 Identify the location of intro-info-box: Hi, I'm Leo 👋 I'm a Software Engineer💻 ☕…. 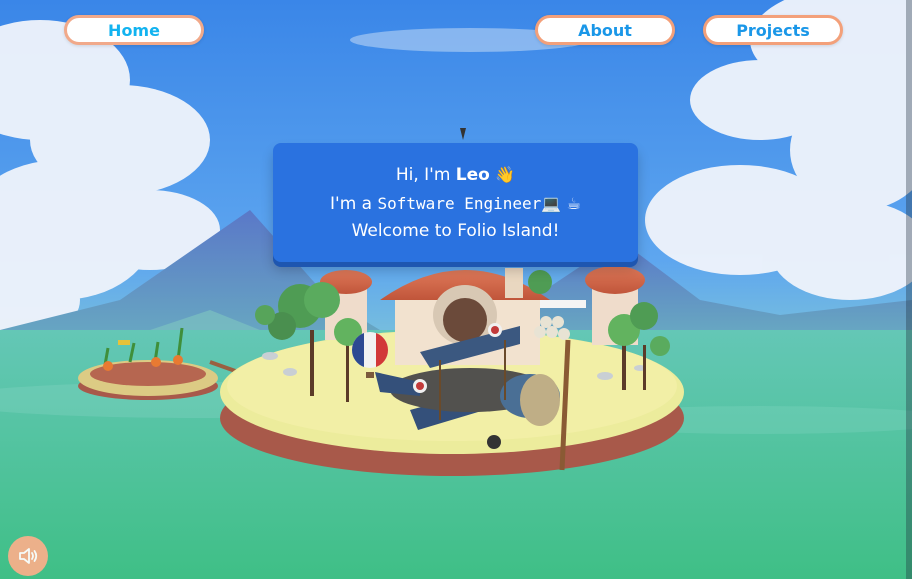
(455, 202).